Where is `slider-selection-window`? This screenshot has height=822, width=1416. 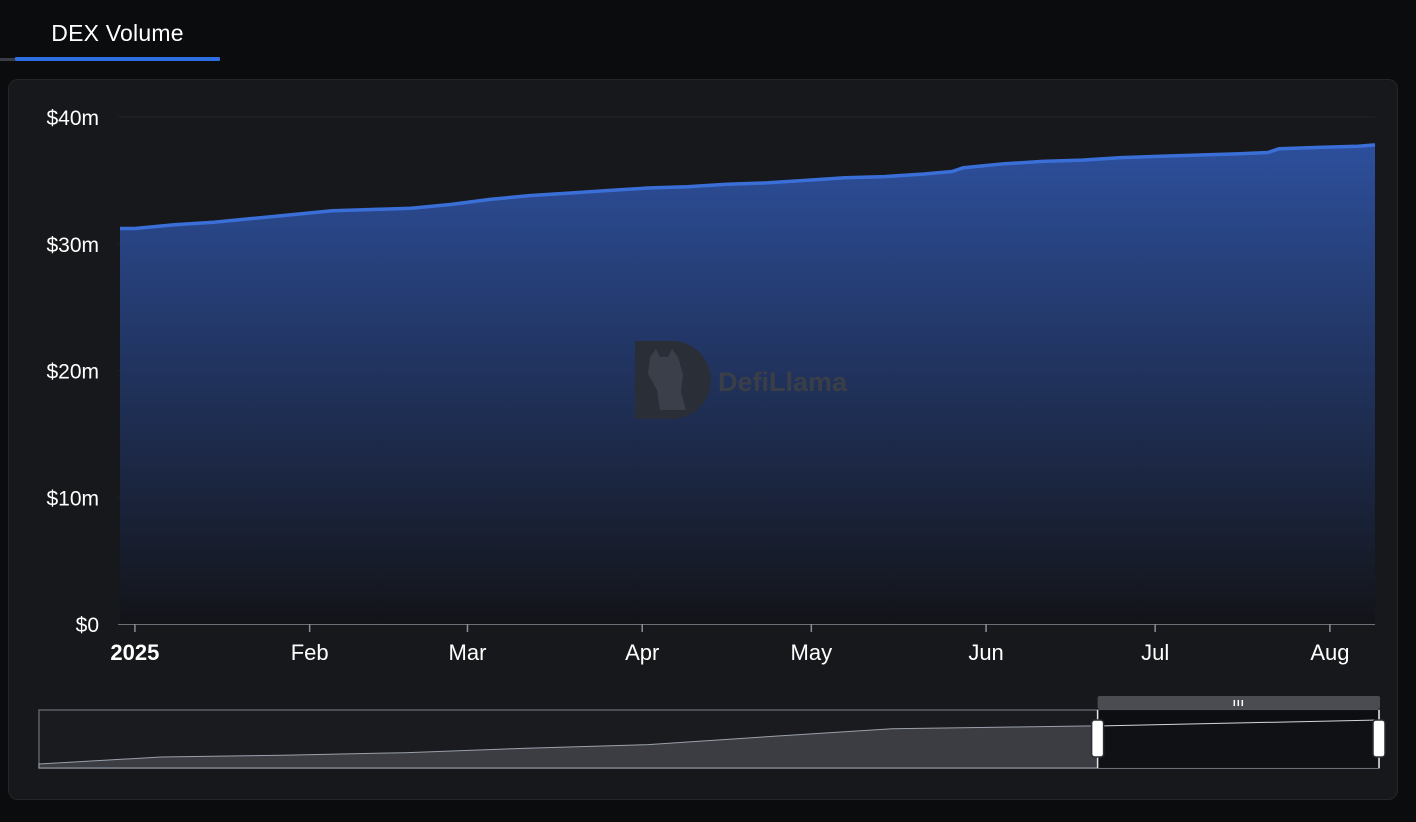
slider-selection-window is located at coordinates (1238, 739).